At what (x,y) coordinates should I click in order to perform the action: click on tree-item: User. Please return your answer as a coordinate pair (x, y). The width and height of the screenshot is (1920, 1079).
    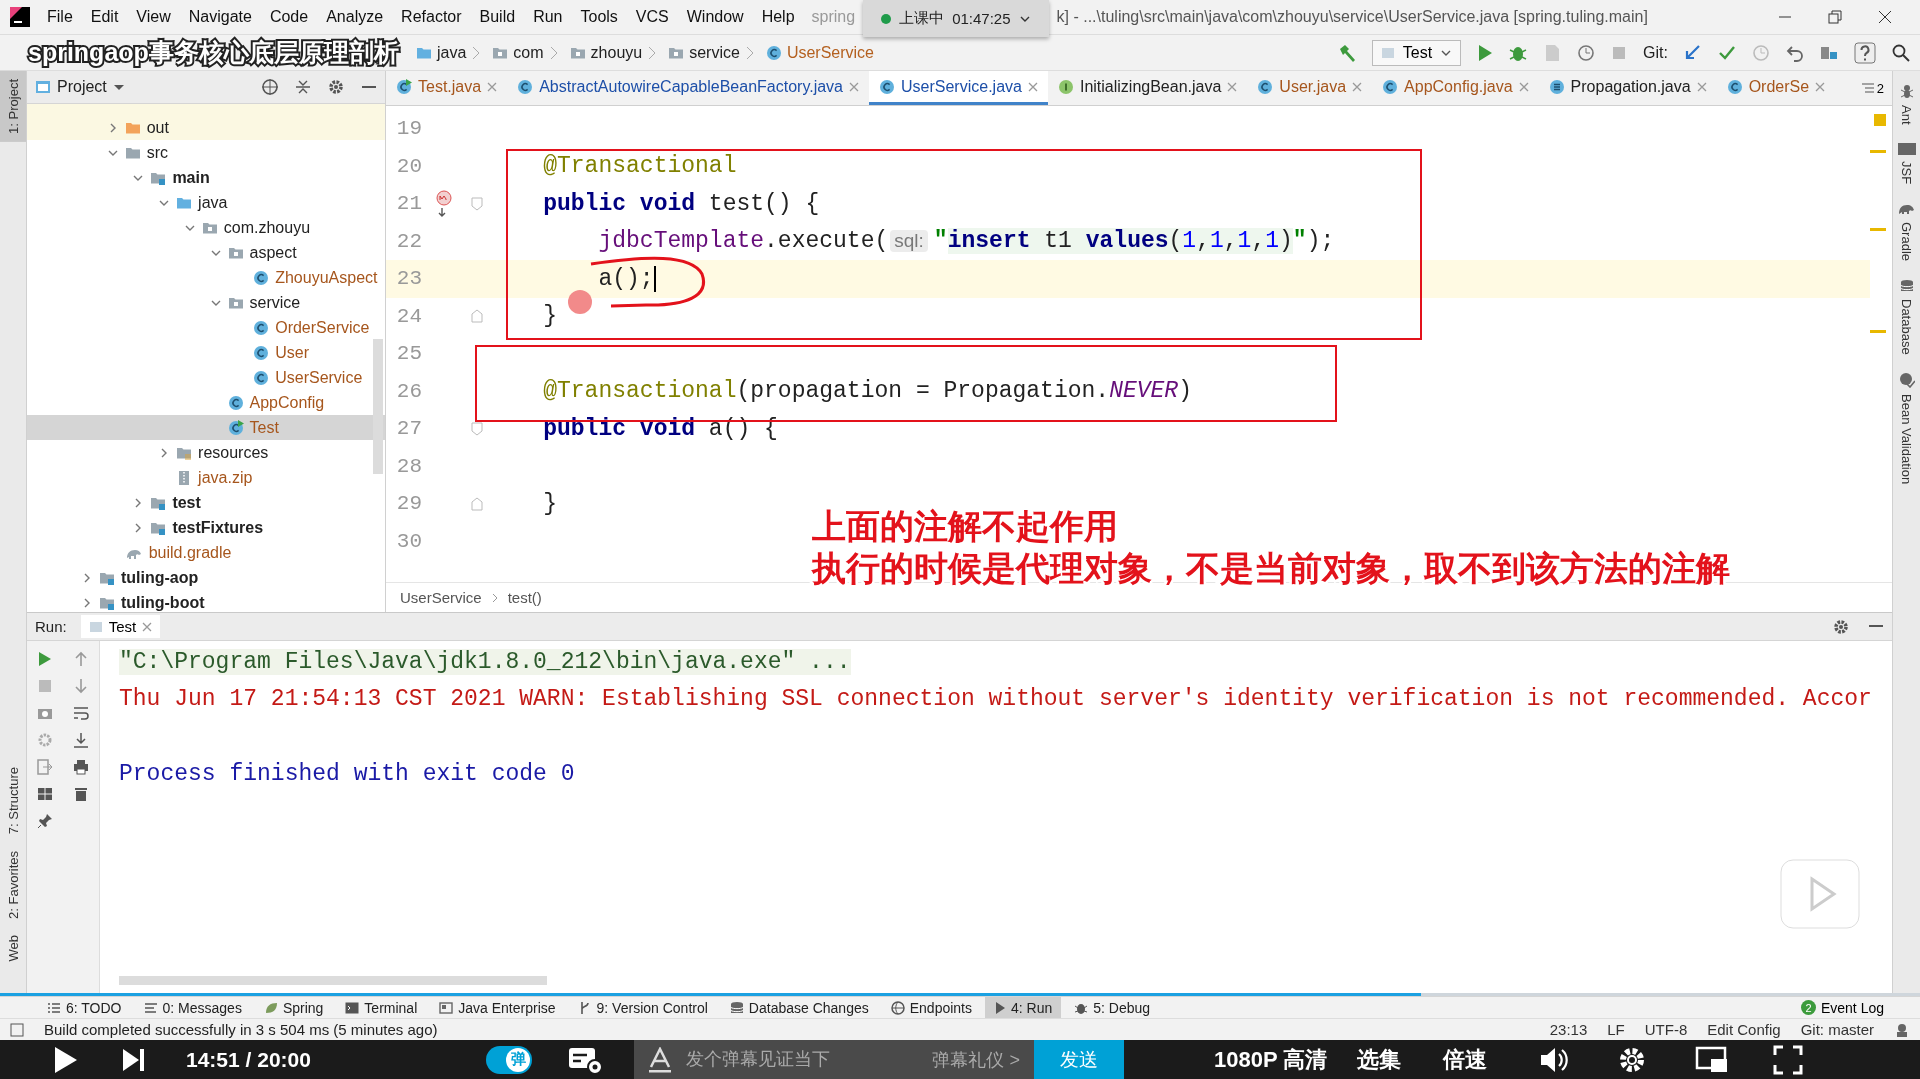
    Looking at the image, I should click on (206, 352).